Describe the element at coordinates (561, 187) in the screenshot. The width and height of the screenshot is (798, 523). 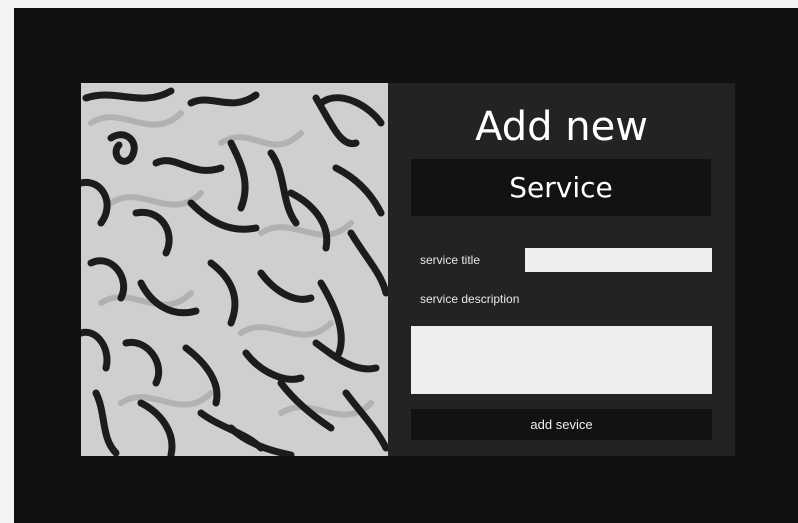
I see `form-heading-band: Service` at that location.